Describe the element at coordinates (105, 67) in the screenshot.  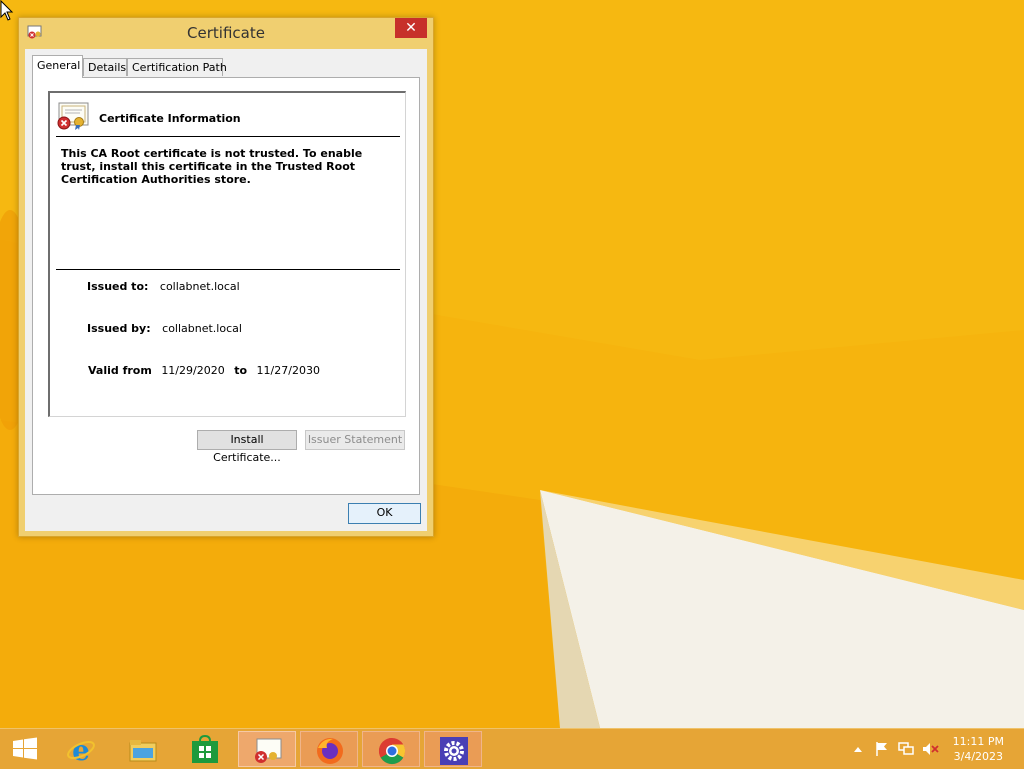
I see `tab-details: Details` at that location.